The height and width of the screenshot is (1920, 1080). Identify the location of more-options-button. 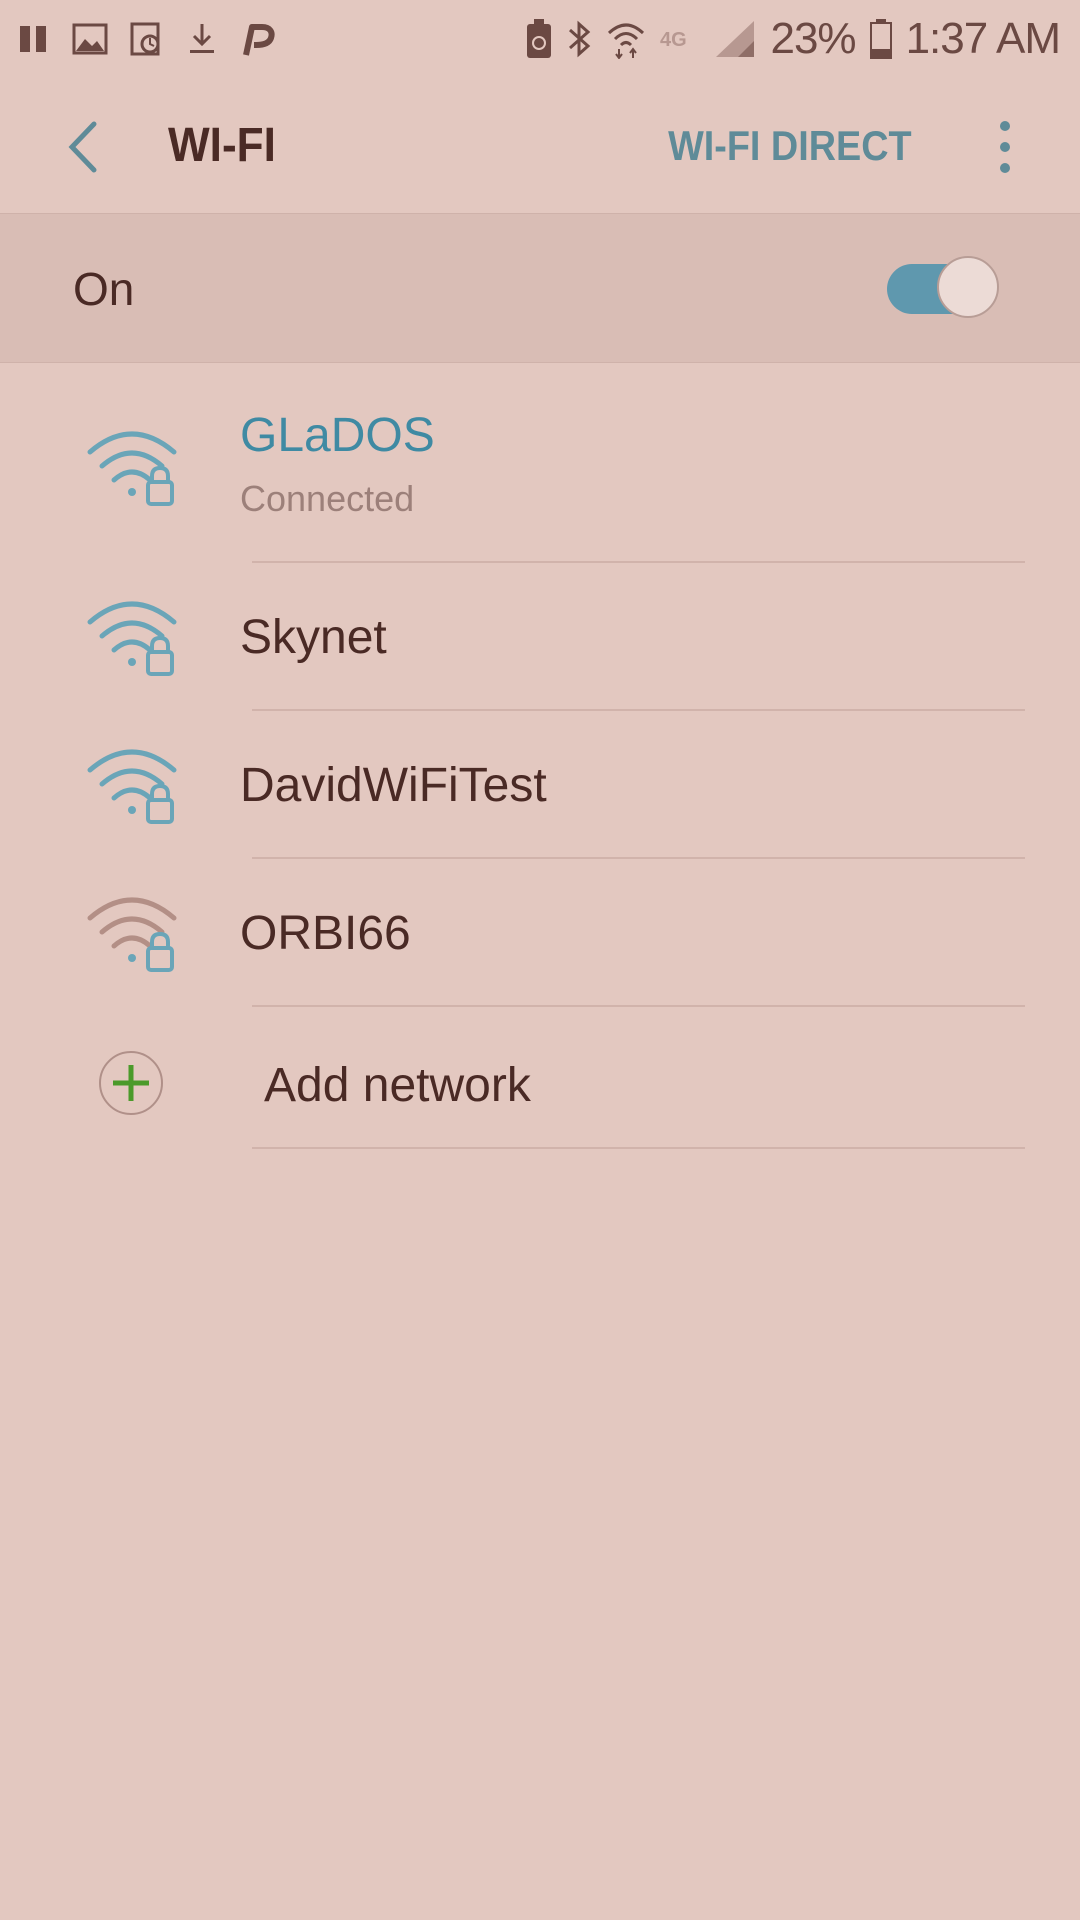
(1005, 147).